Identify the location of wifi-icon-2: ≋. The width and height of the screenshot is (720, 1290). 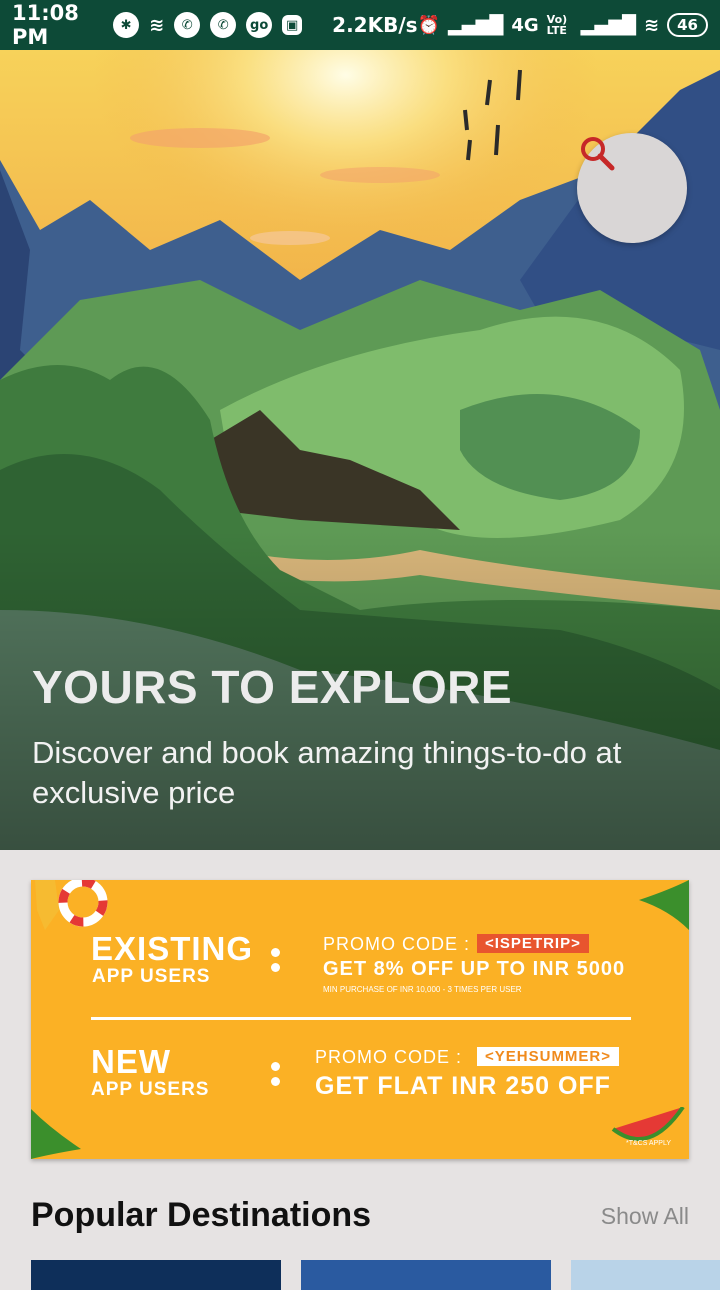
(652, 25).